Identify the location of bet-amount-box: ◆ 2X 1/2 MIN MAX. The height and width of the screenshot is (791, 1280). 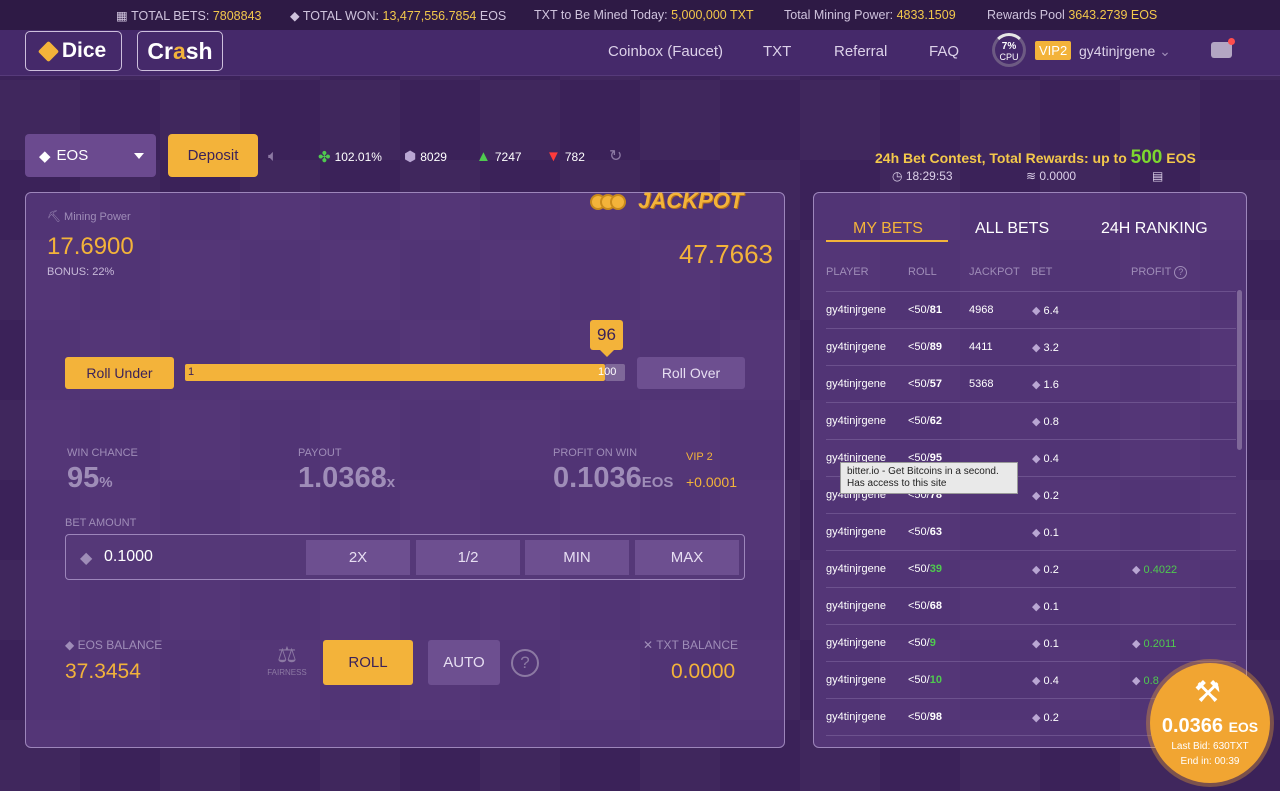
(405, 557).